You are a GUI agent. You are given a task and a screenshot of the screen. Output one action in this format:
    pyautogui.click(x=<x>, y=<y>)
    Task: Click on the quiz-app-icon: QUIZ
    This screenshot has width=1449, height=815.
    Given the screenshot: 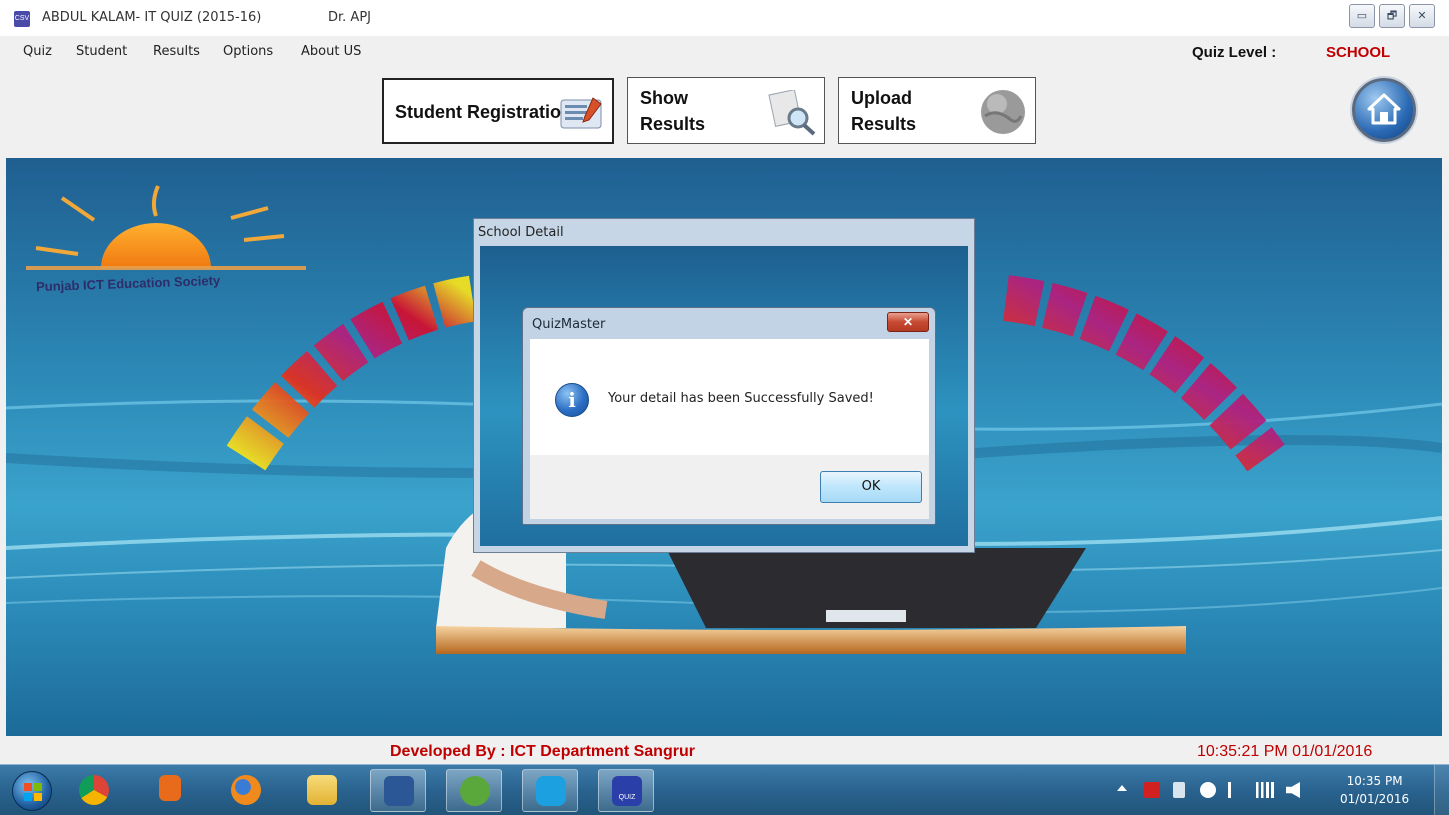 What is the action you would take?
    pyautogui.click(x=627, y=791)
    